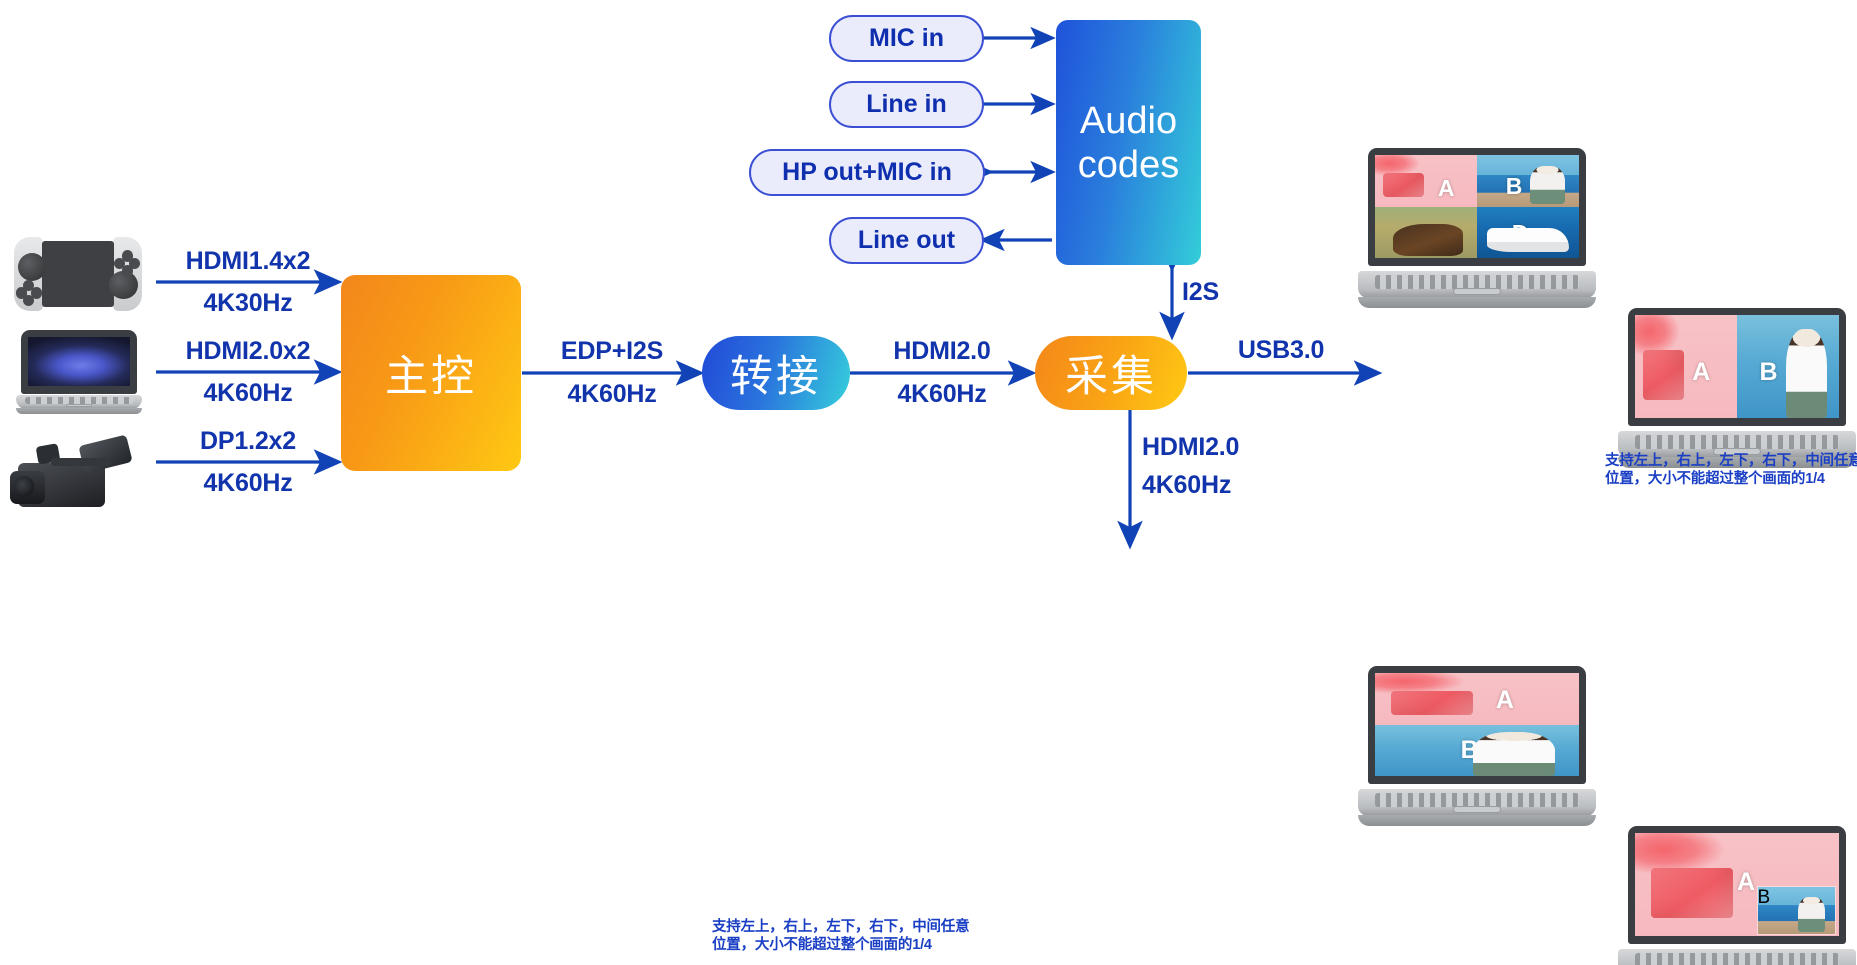 Image resolution: width=1857 pixels, height=965 pixels. I want to click on audio-port-line-in: Line in, so click(906, 104).